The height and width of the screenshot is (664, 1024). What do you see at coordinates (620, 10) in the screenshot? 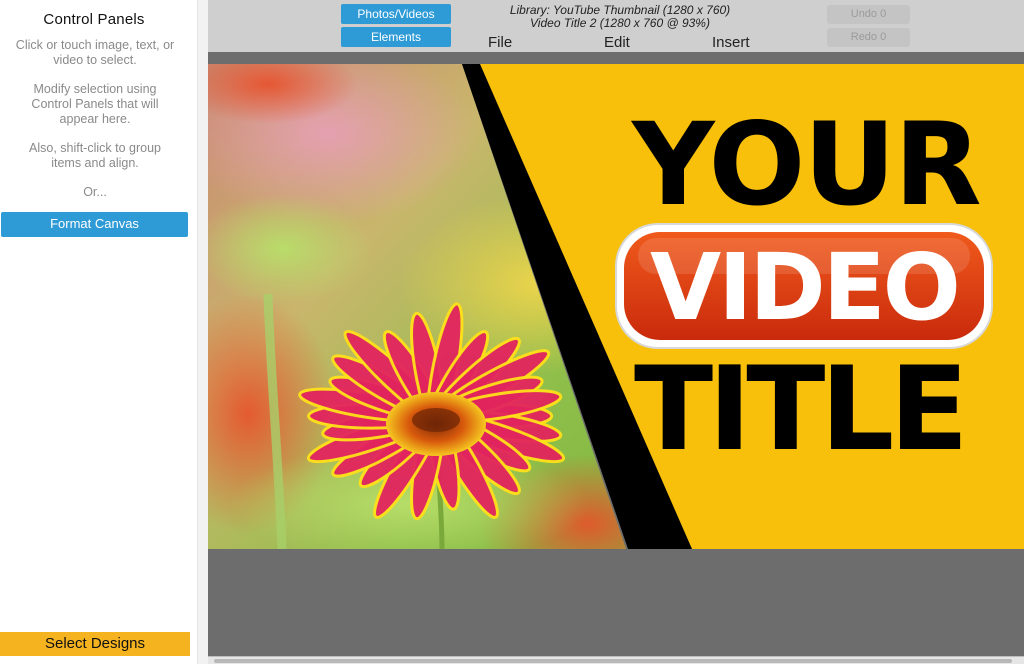
I see `library-info: Library: YouTube Thumbnail (1280 x 760)` at bounding box center [620, 10].